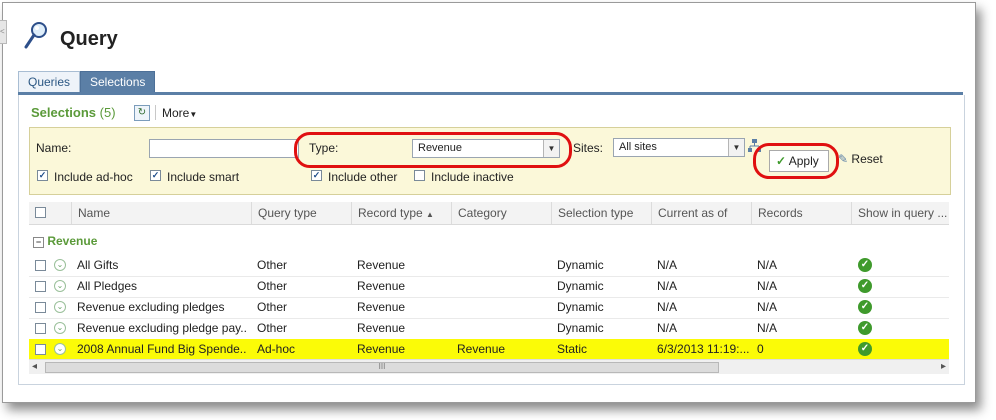 This screenshot has height=420, width=996. What do you see at coordinates (419, 175) in the screenshot?
I see `include-inactive-checkbox` at bounding box center [419, 175].